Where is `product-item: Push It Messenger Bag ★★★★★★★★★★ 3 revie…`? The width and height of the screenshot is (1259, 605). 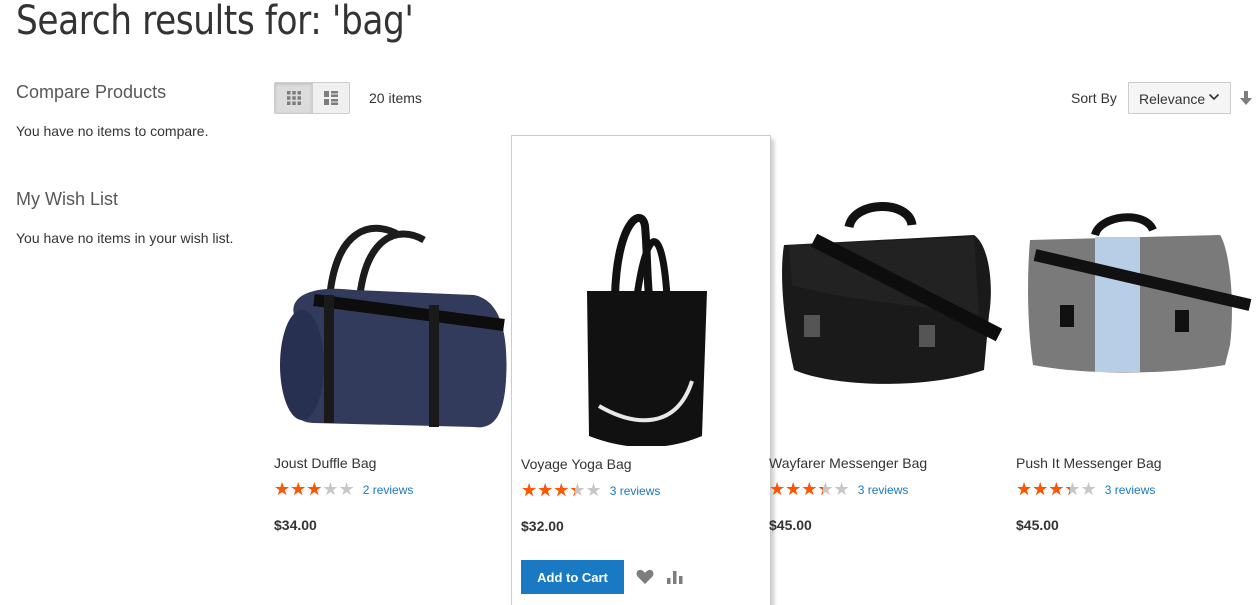
product-item: Push It Messenger Bag ★★★★★★★★★★ 3 revie… is located at coordinates (1137, 370).